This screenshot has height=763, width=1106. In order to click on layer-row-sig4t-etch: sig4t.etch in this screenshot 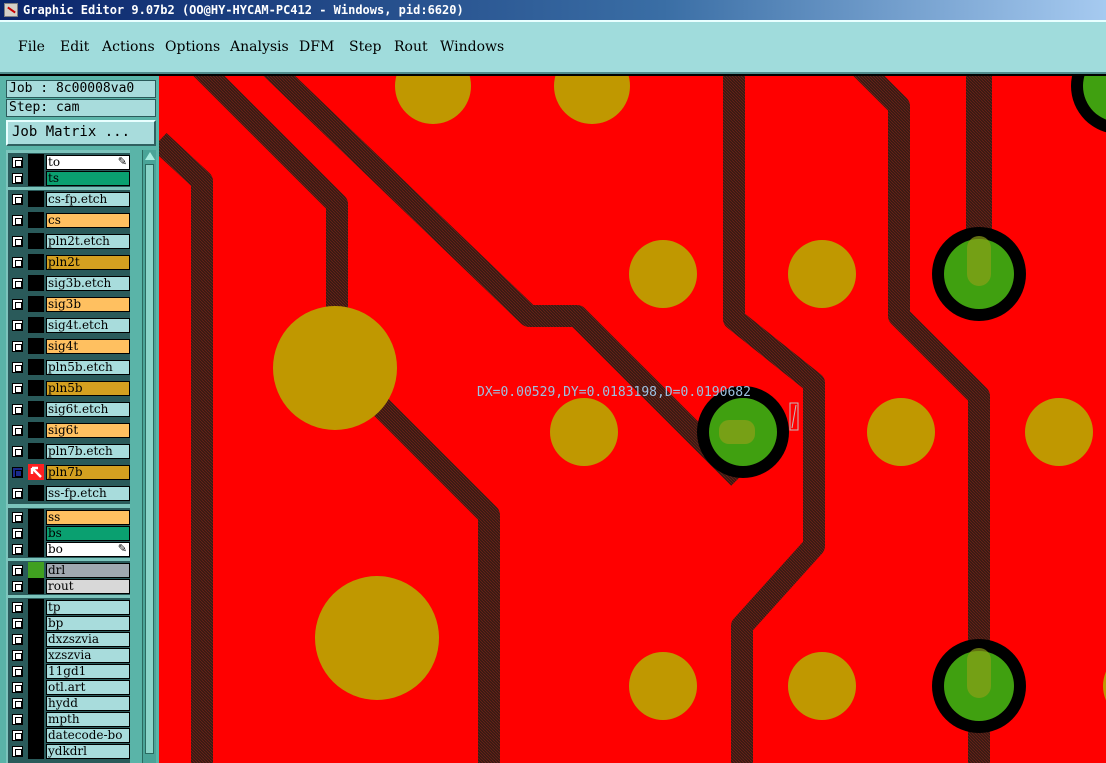, I will do `click(69, 325)`.